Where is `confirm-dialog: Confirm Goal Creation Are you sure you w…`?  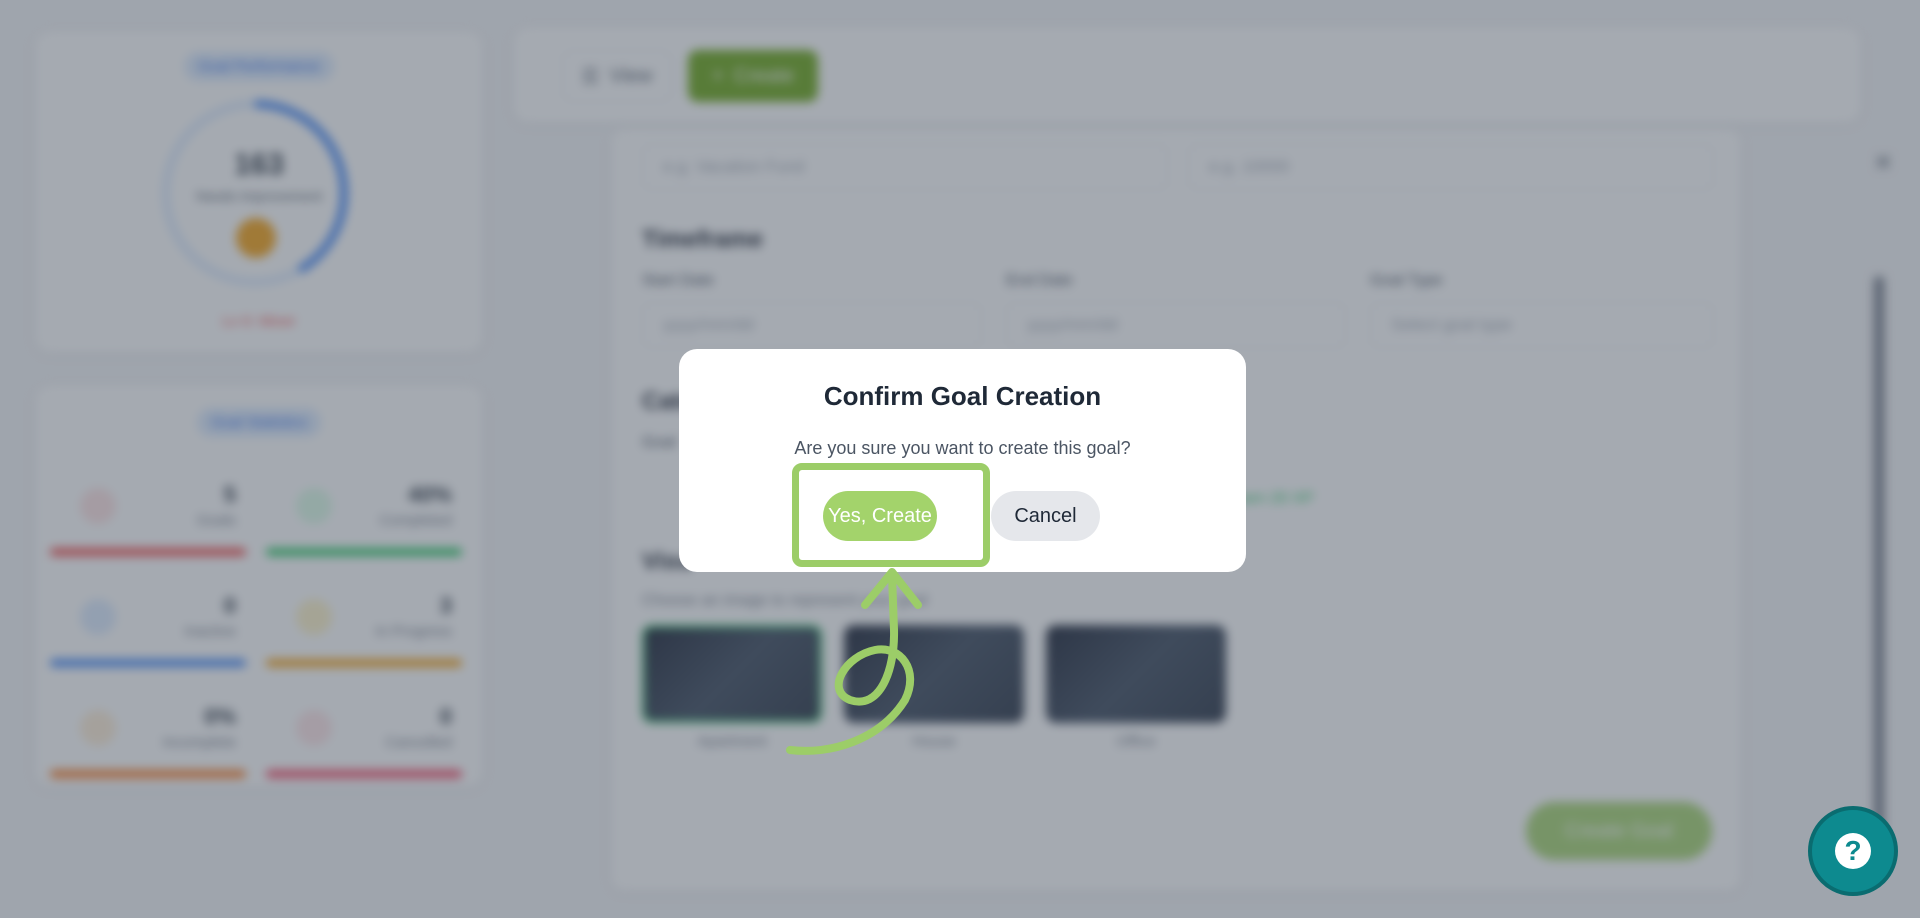 confirm-dialog: Confirm Goal Creation Are you sure you w… is located at coordinates (962, 460).